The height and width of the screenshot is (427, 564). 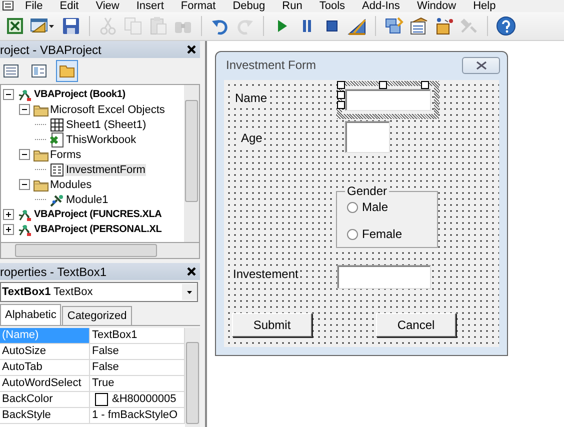 I want to click on property-name: AutoTab, so click(x=45, y=367).